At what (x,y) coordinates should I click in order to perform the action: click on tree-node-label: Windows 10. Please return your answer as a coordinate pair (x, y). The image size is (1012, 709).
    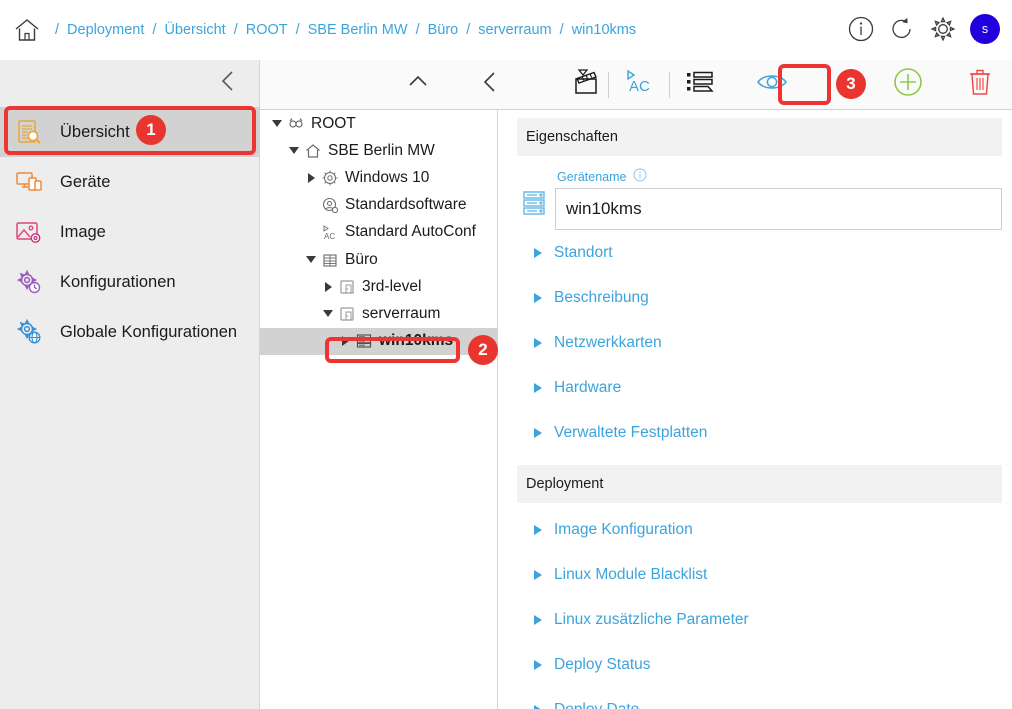
    Looking at the image, I should click on (387, 177).